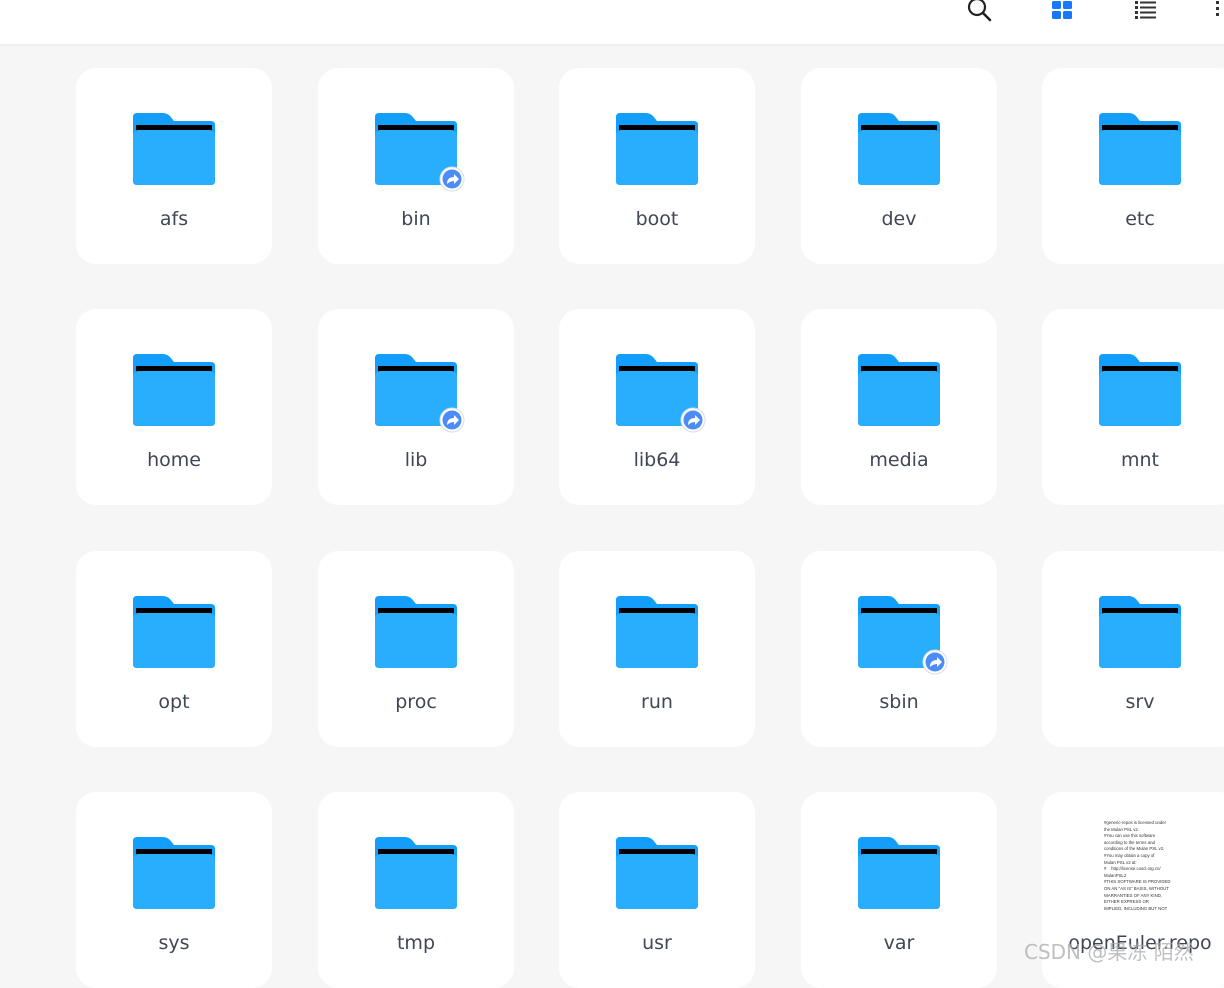 The height and width of the screenshot is (988, 1224). I want to click on top-toolbar, so click(612, 22).